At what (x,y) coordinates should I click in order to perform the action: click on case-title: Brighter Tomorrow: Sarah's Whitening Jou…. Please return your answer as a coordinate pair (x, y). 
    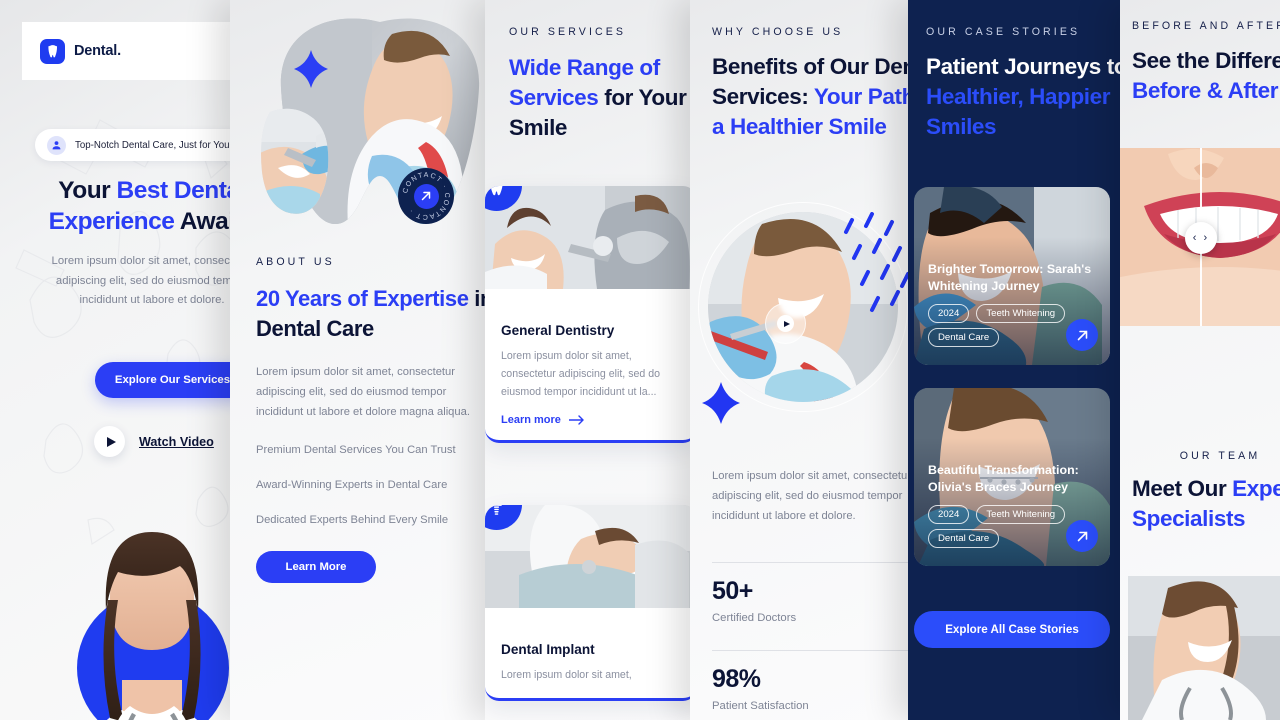
    Looking at the image, I should click on (1010, 277).